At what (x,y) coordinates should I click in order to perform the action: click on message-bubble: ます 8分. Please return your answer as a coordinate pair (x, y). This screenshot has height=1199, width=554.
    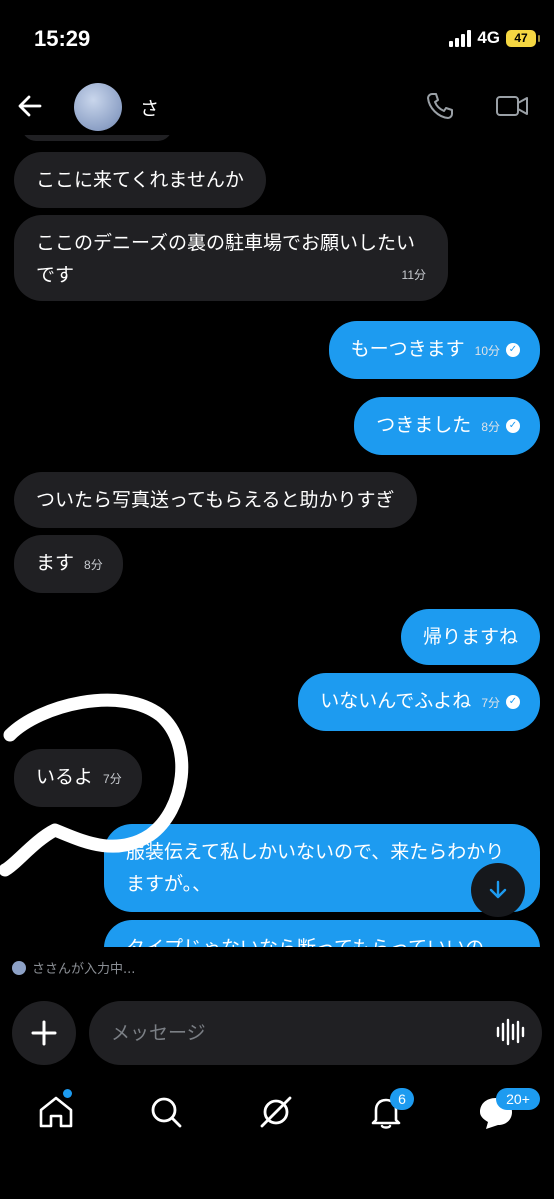
    Looking at the image, I should click on (68, 564).